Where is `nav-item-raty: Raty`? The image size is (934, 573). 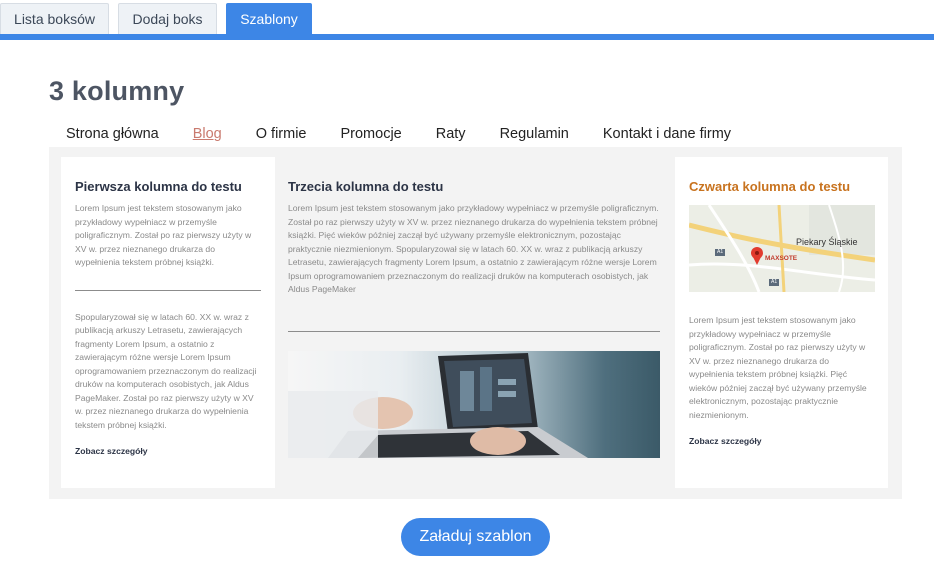
nav-item-raty: Raty is located at coordinates (451, 136).